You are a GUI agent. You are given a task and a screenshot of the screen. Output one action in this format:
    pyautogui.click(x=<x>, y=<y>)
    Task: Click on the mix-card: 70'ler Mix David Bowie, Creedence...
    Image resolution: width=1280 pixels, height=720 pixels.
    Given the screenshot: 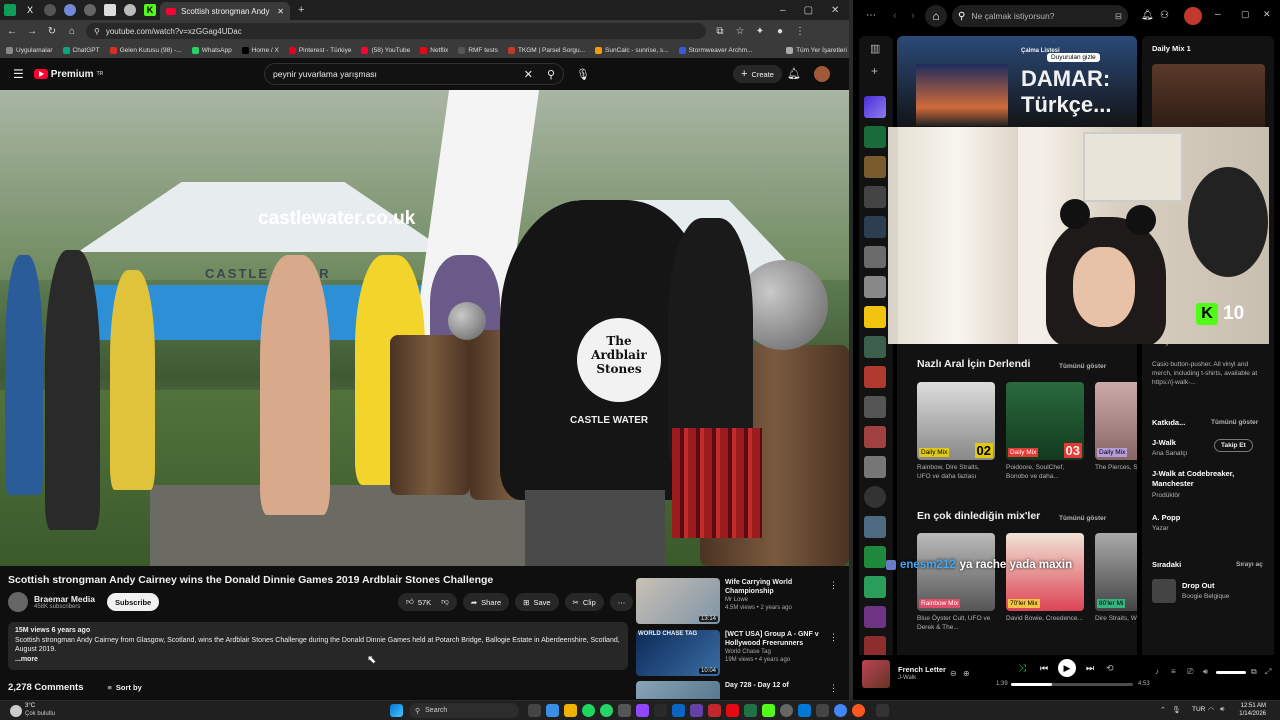 What is the action you would take?
    pyautogui.click(x=1045, y=578)
    